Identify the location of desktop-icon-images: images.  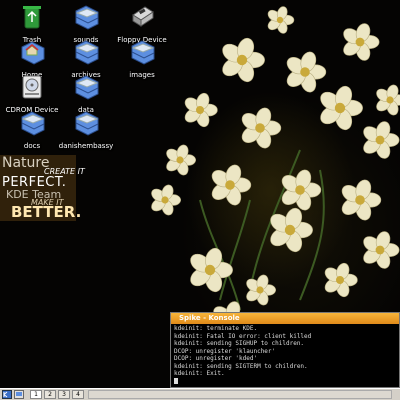
(142, 59).